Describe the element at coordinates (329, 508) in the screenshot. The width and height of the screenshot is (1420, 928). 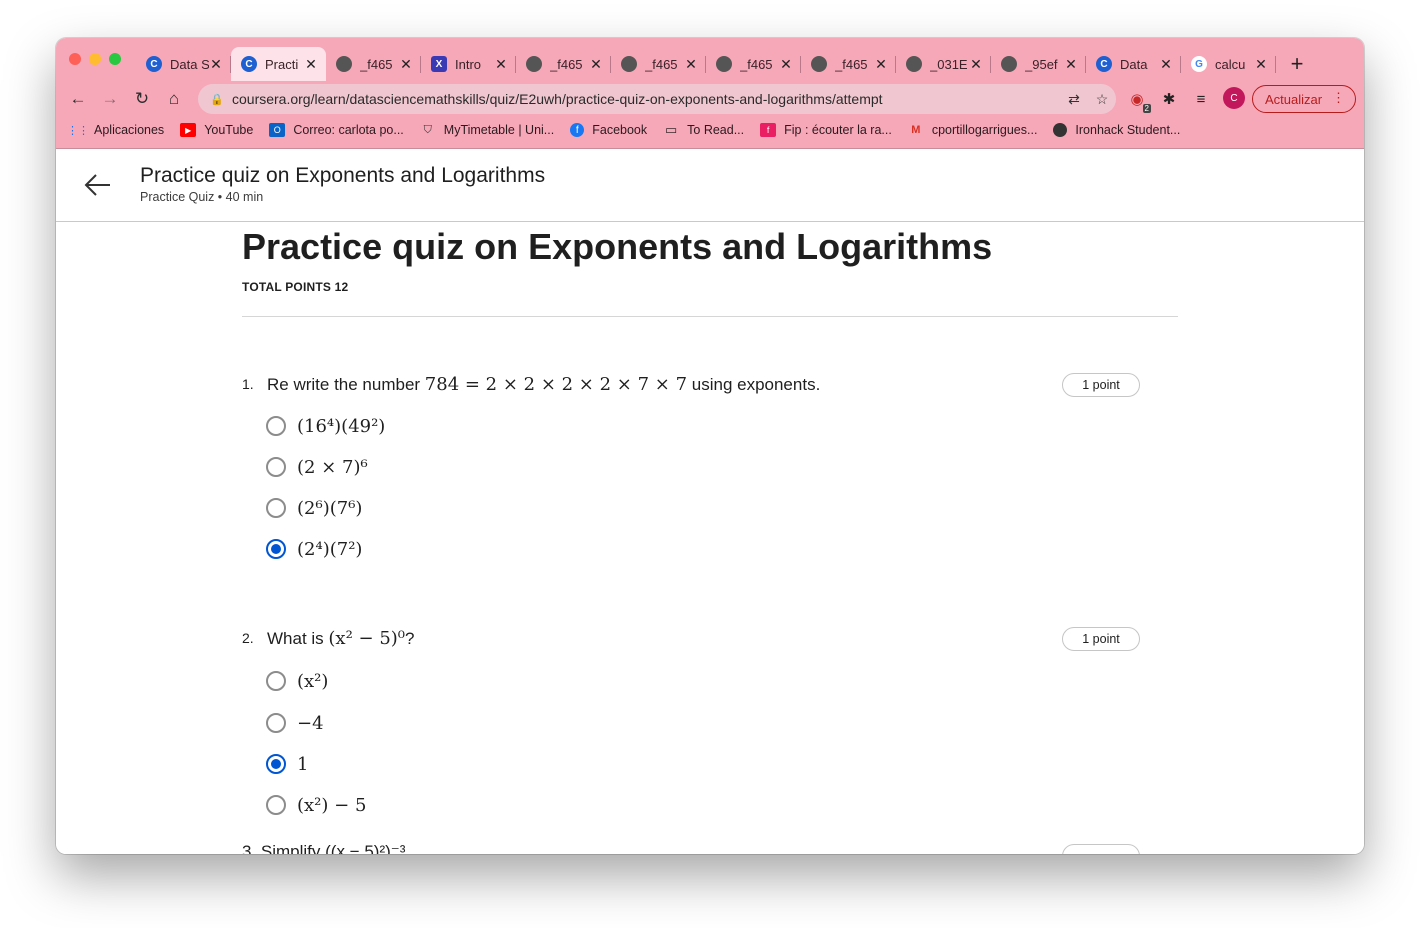
I see `option-label: (2⁶)(7⁶)` at that location.